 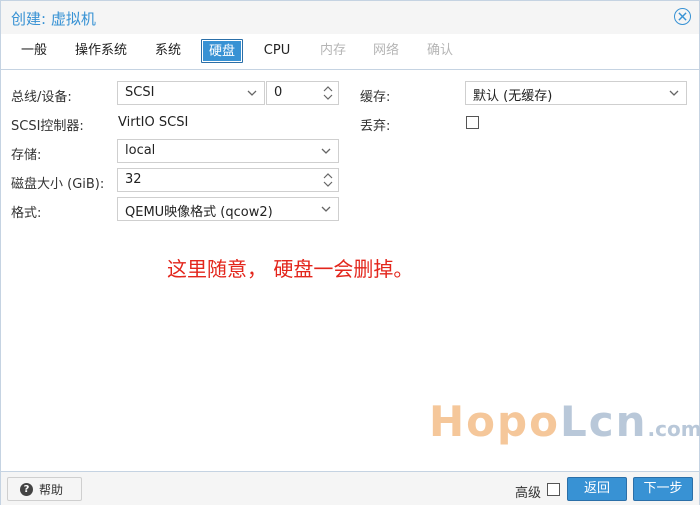 What do you see at coordinates (34, 51) in the screenshot?
I see `tab-general: 一般` at bounding box center [34, 51].